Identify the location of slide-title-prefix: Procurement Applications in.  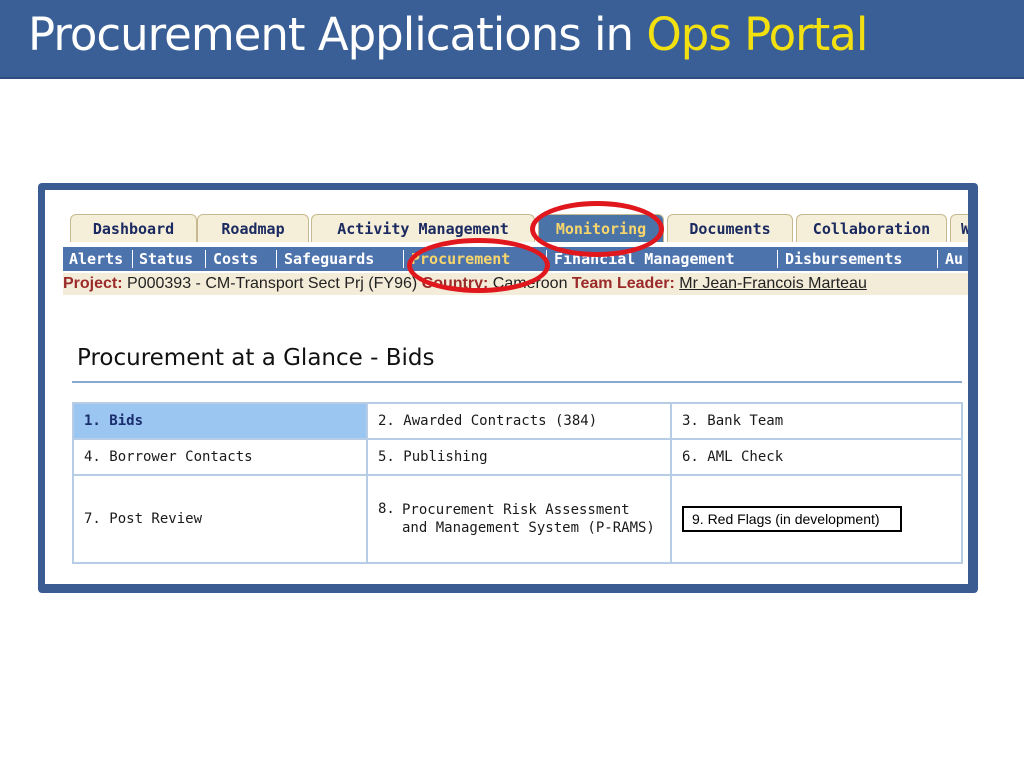
(337, 34).